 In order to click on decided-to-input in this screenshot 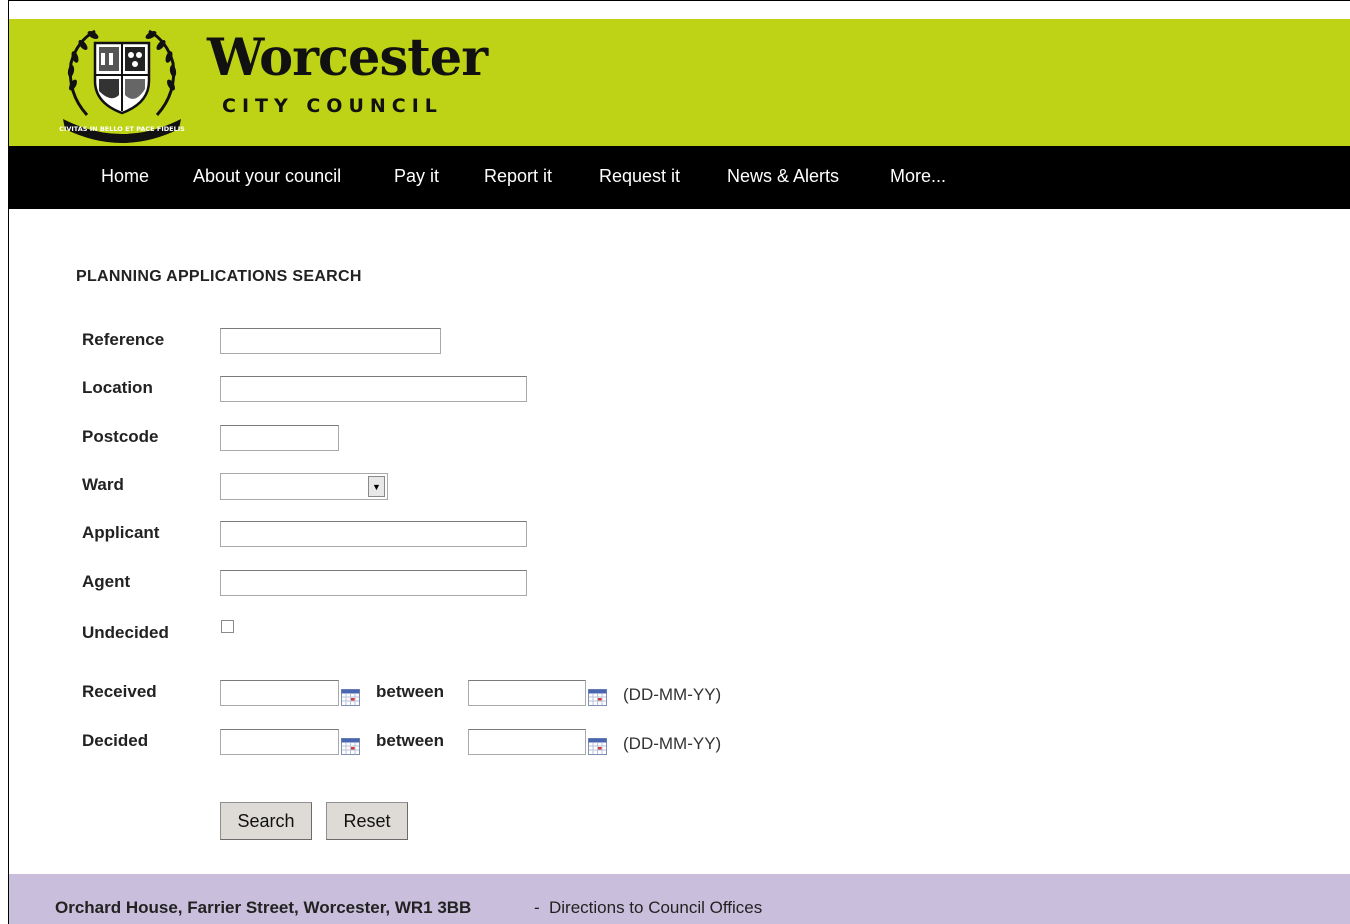, I will do `click(527, 742)`.